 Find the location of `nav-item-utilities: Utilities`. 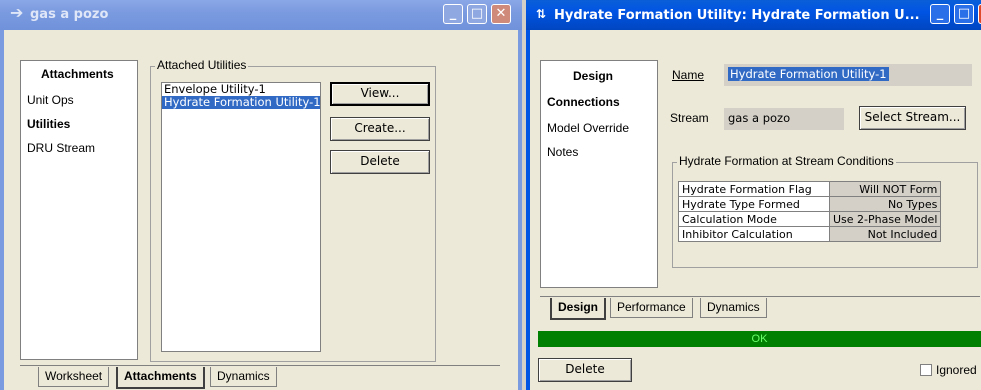

nav-item-utilities: Utilities is located at coordinates (48, 124).